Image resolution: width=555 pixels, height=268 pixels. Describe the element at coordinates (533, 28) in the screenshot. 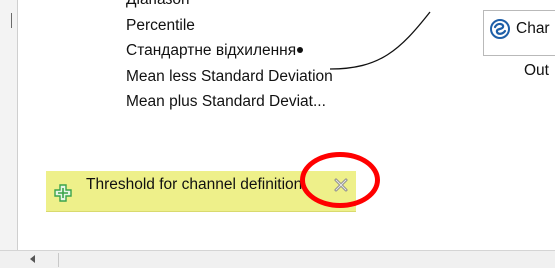

I see `channel-node-label: Char` at that location.